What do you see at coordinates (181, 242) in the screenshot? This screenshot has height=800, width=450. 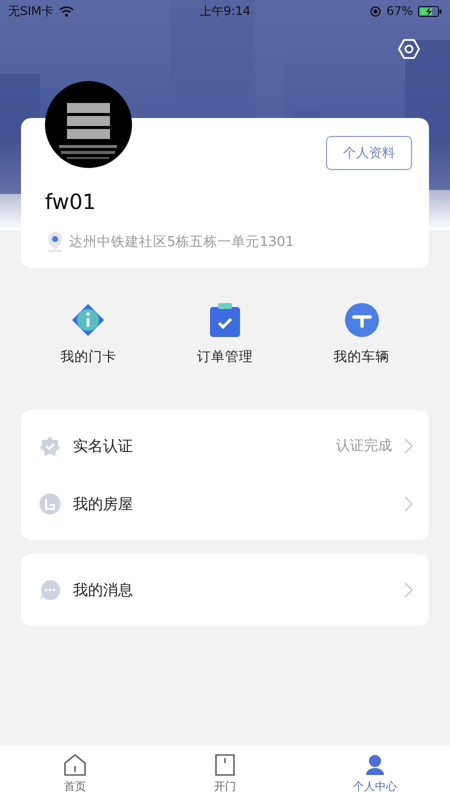 I see `address-text: 达州中铁建社区5栋五栋一单元1301` at bounding box center [181, 242].